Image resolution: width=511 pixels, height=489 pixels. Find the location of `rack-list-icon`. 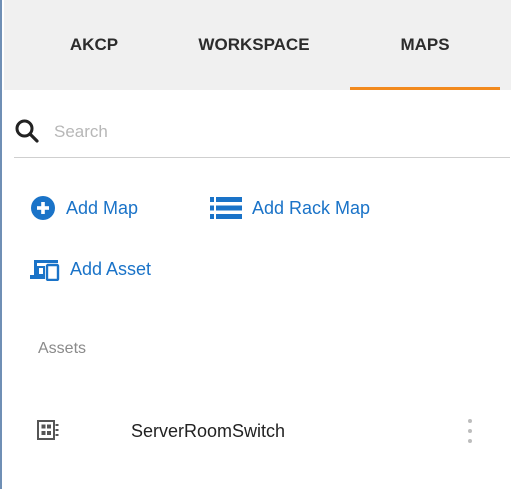

rack-list-icon is located at coordinates (226, 208).